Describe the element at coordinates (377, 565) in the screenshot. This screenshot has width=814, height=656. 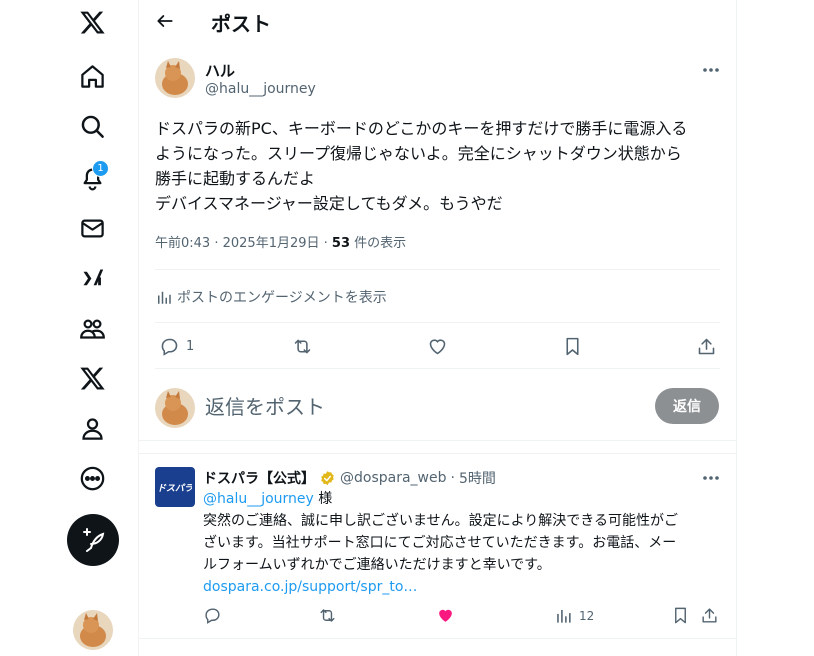
I see `reply-text-line: ルフォームいずれかでご連絡いただけますと幸いです。` at that location.